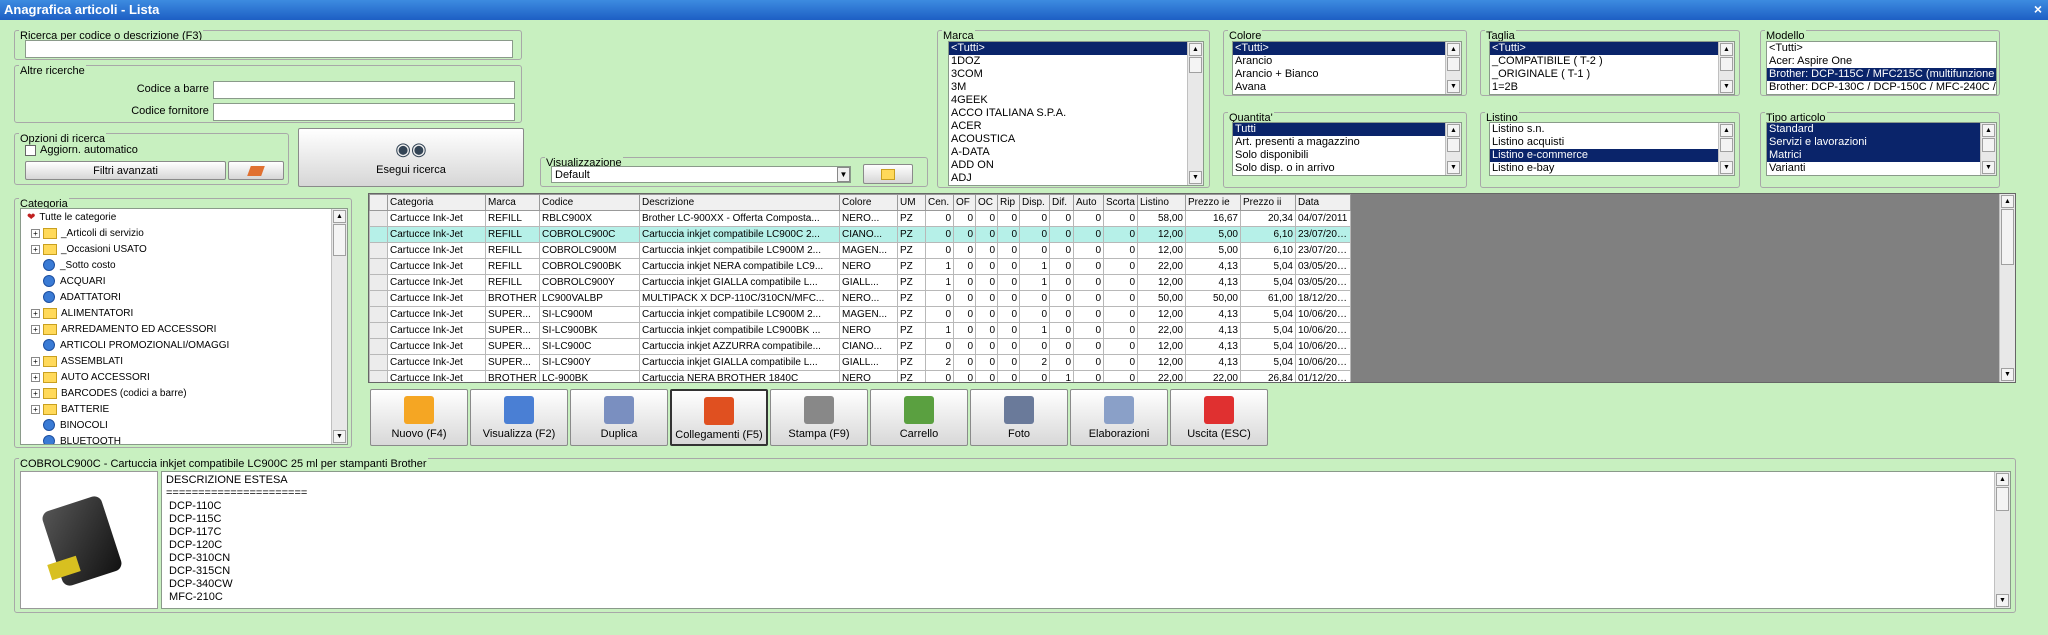 The height and width of the screenshot is (635, 2048). Describe the element at coordinates (512, 202) in the screenshot. I see `column-header: Marca` at that location.